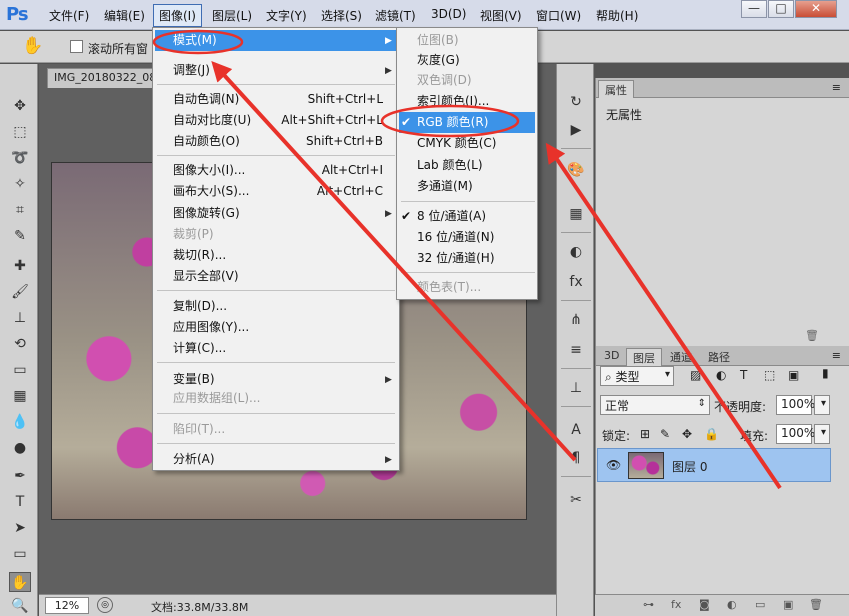 This screenshot has height=616, width=849. Describe the element at coordinates (341, 15) in the screenshot. I see `menu-select: 选择(S)` at that location.